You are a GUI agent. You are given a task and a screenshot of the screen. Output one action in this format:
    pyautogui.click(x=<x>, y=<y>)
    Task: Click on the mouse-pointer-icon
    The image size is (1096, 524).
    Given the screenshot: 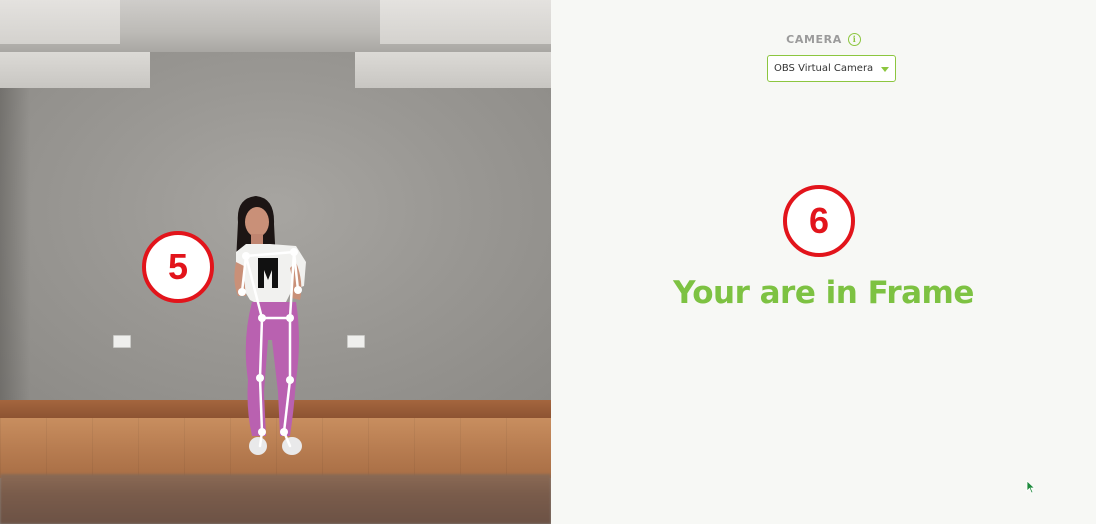 What is the action you would take?
    pyautogui.click(x=1031, y=487)
    